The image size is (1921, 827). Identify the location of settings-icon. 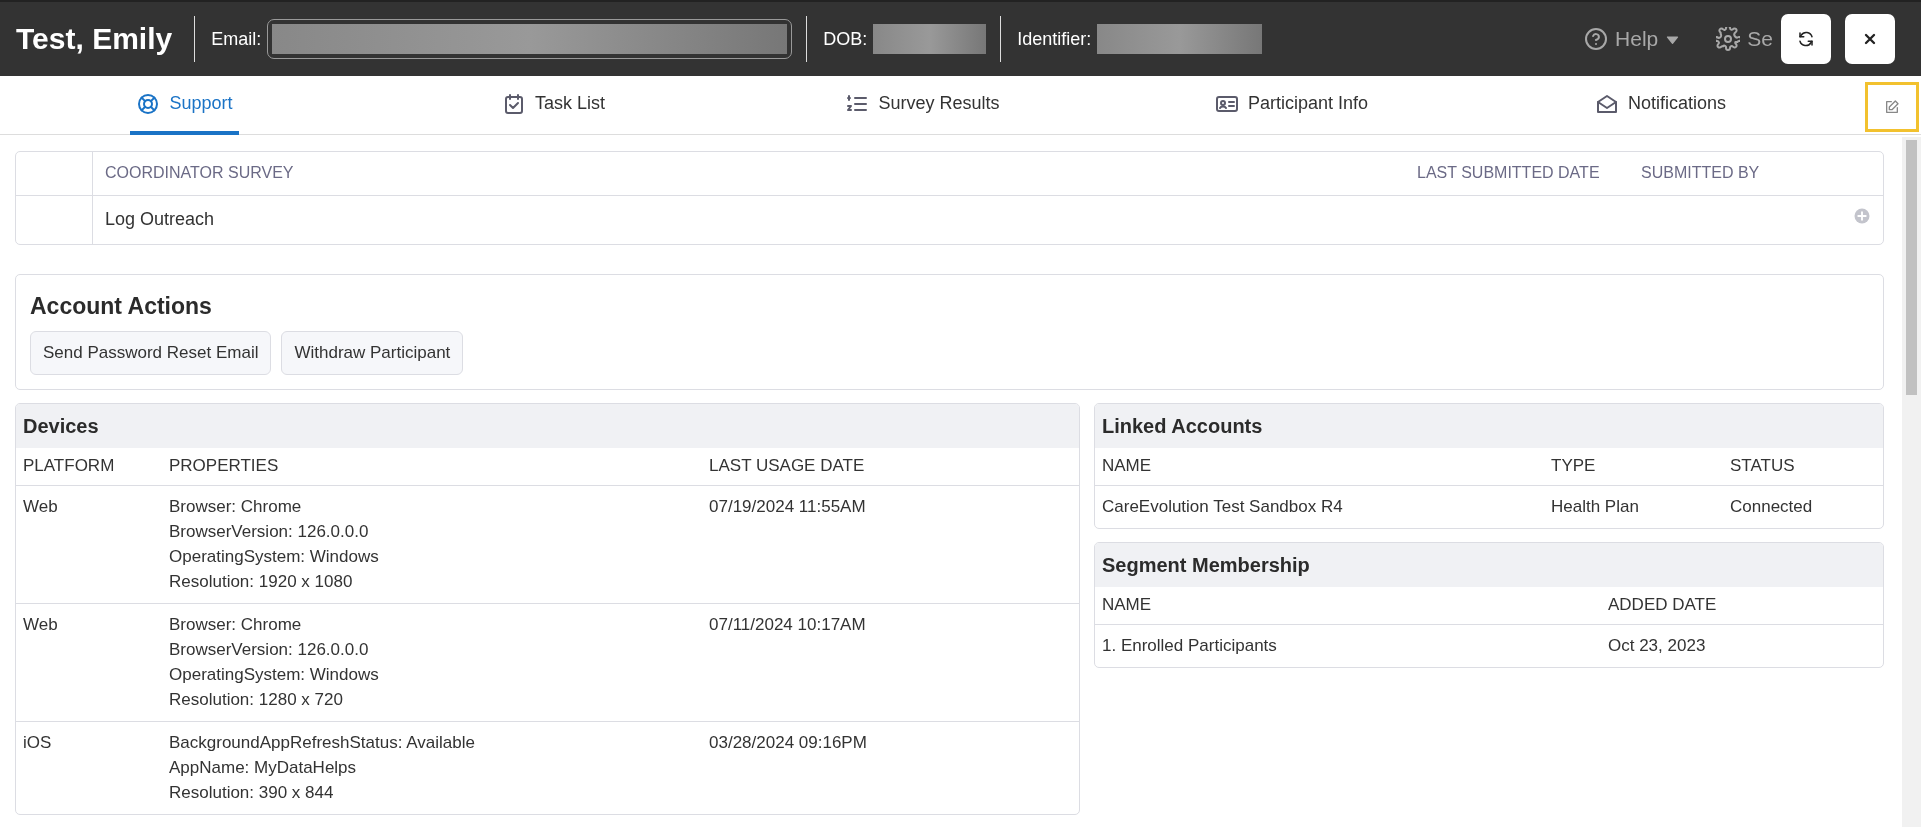
(1728, 39).